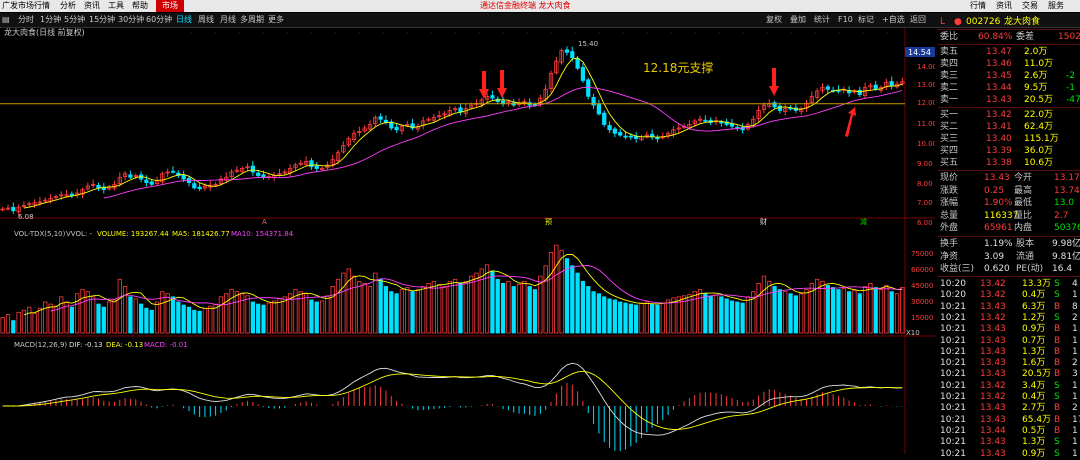  What do you see at coordinates (1037, 419) in the screenshot?
I see `tick-volume: 65.4万` at bounding box center [1037, 419].